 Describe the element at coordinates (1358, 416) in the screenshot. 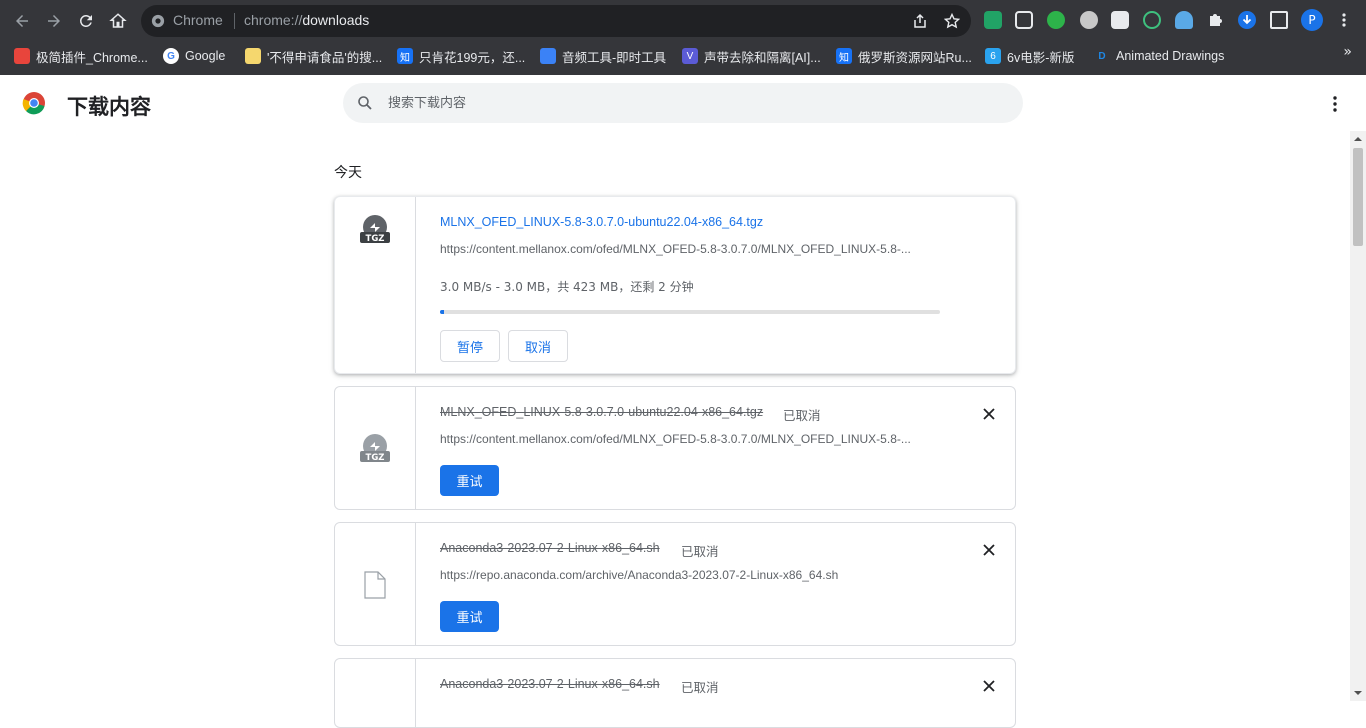

I see `page-scrollbar` at that location.